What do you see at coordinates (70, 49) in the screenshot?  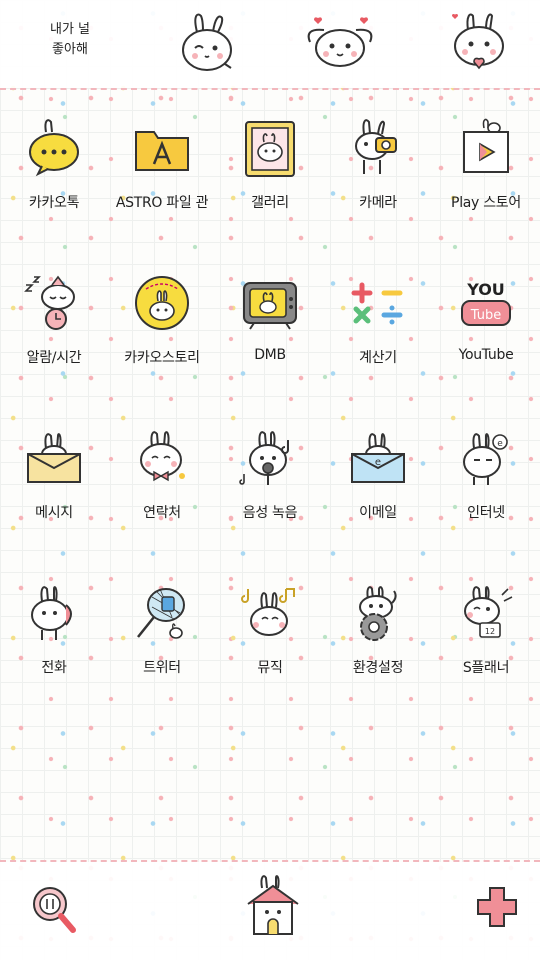 I see `love-text-line2: 좋아해` at bounding box center [70, 49].